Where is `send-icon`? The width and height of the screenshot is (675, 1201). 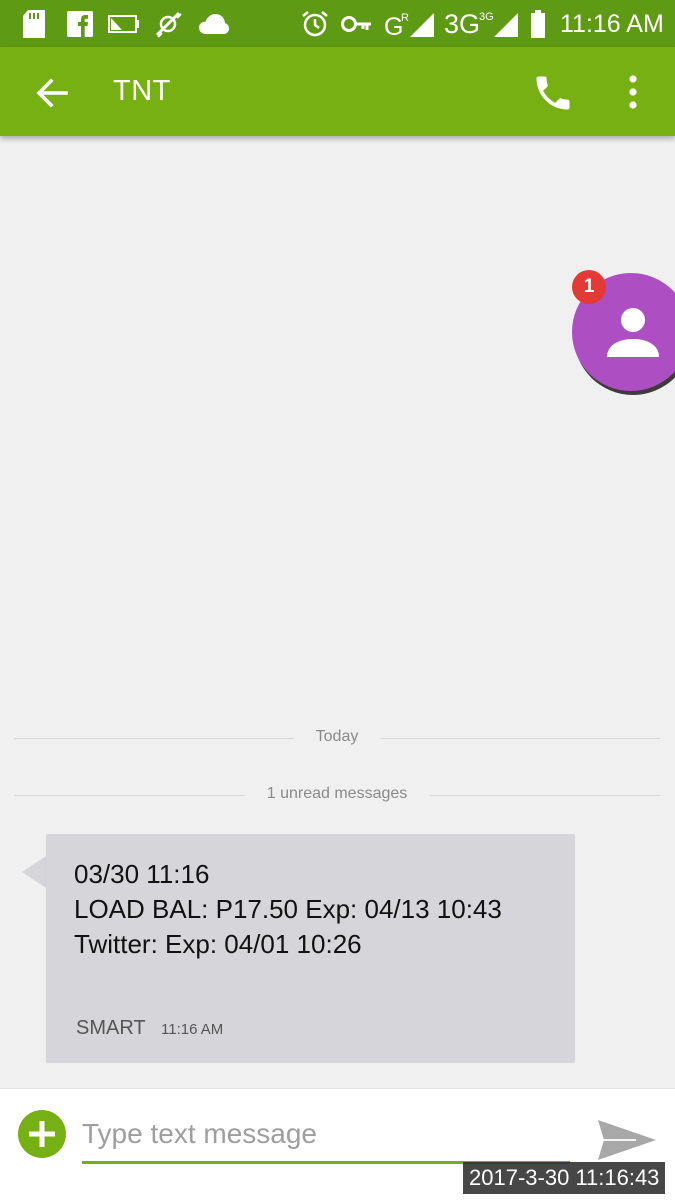 send-icon is located at coordinates (627, 1140).